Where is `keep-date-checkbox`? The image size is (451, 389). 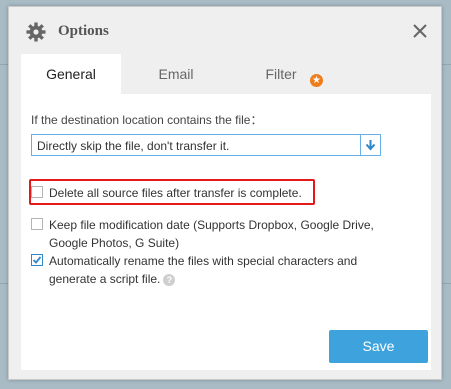 keep-date-checkbox is located at coordinates (37, 224).